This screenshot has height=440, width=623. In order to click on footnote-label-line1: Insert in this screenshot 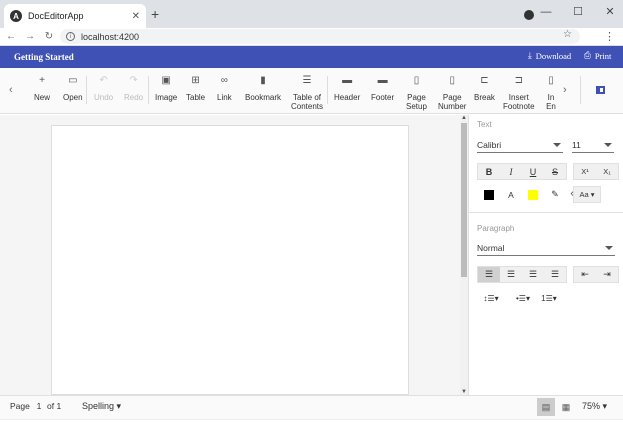, I will do `click(518, 97)`.